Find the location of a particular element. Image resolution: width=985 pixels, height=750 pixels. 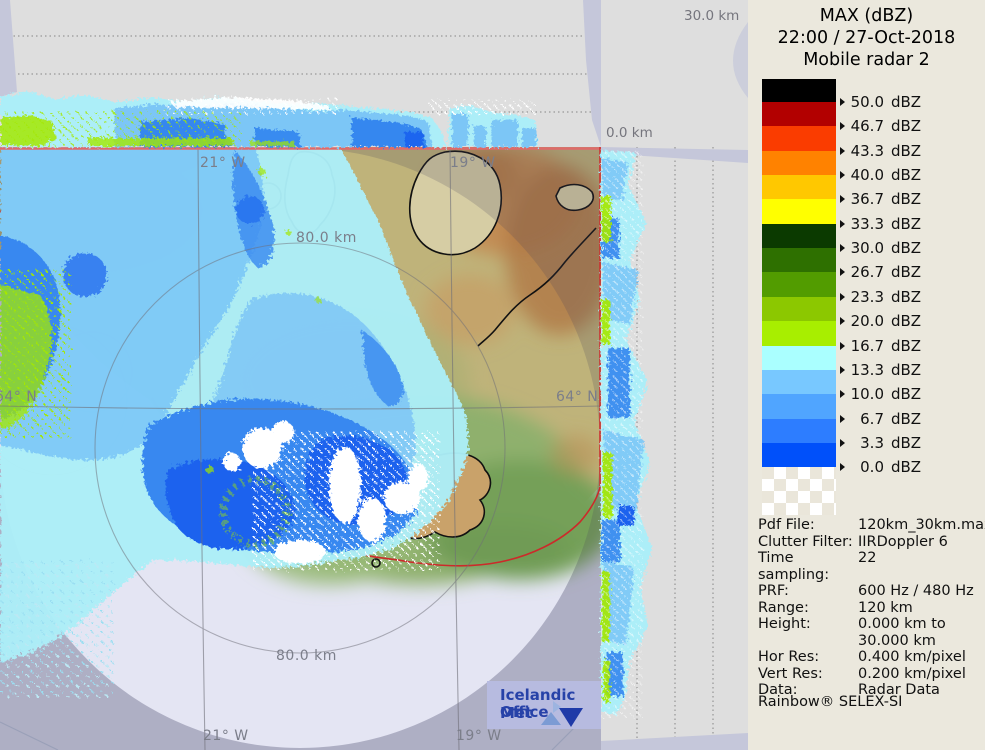

scale-tick-label: 40.0 dBZ is located at coordinates (880, 175).